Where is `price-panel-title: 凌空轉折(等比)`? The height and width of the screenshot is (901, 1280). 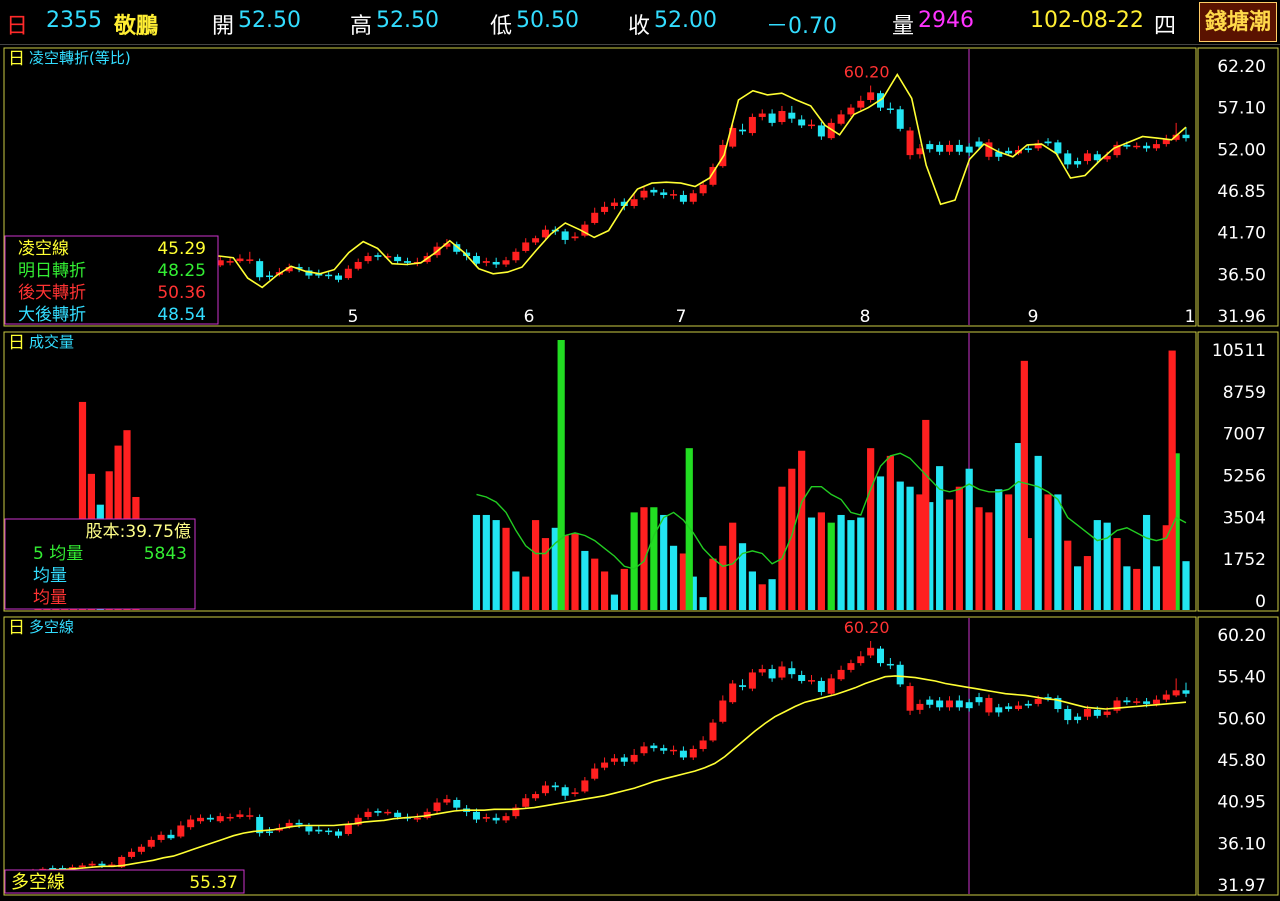
price-panel-title: 凌空轉折(等比) is located at coordinates (80, 58).